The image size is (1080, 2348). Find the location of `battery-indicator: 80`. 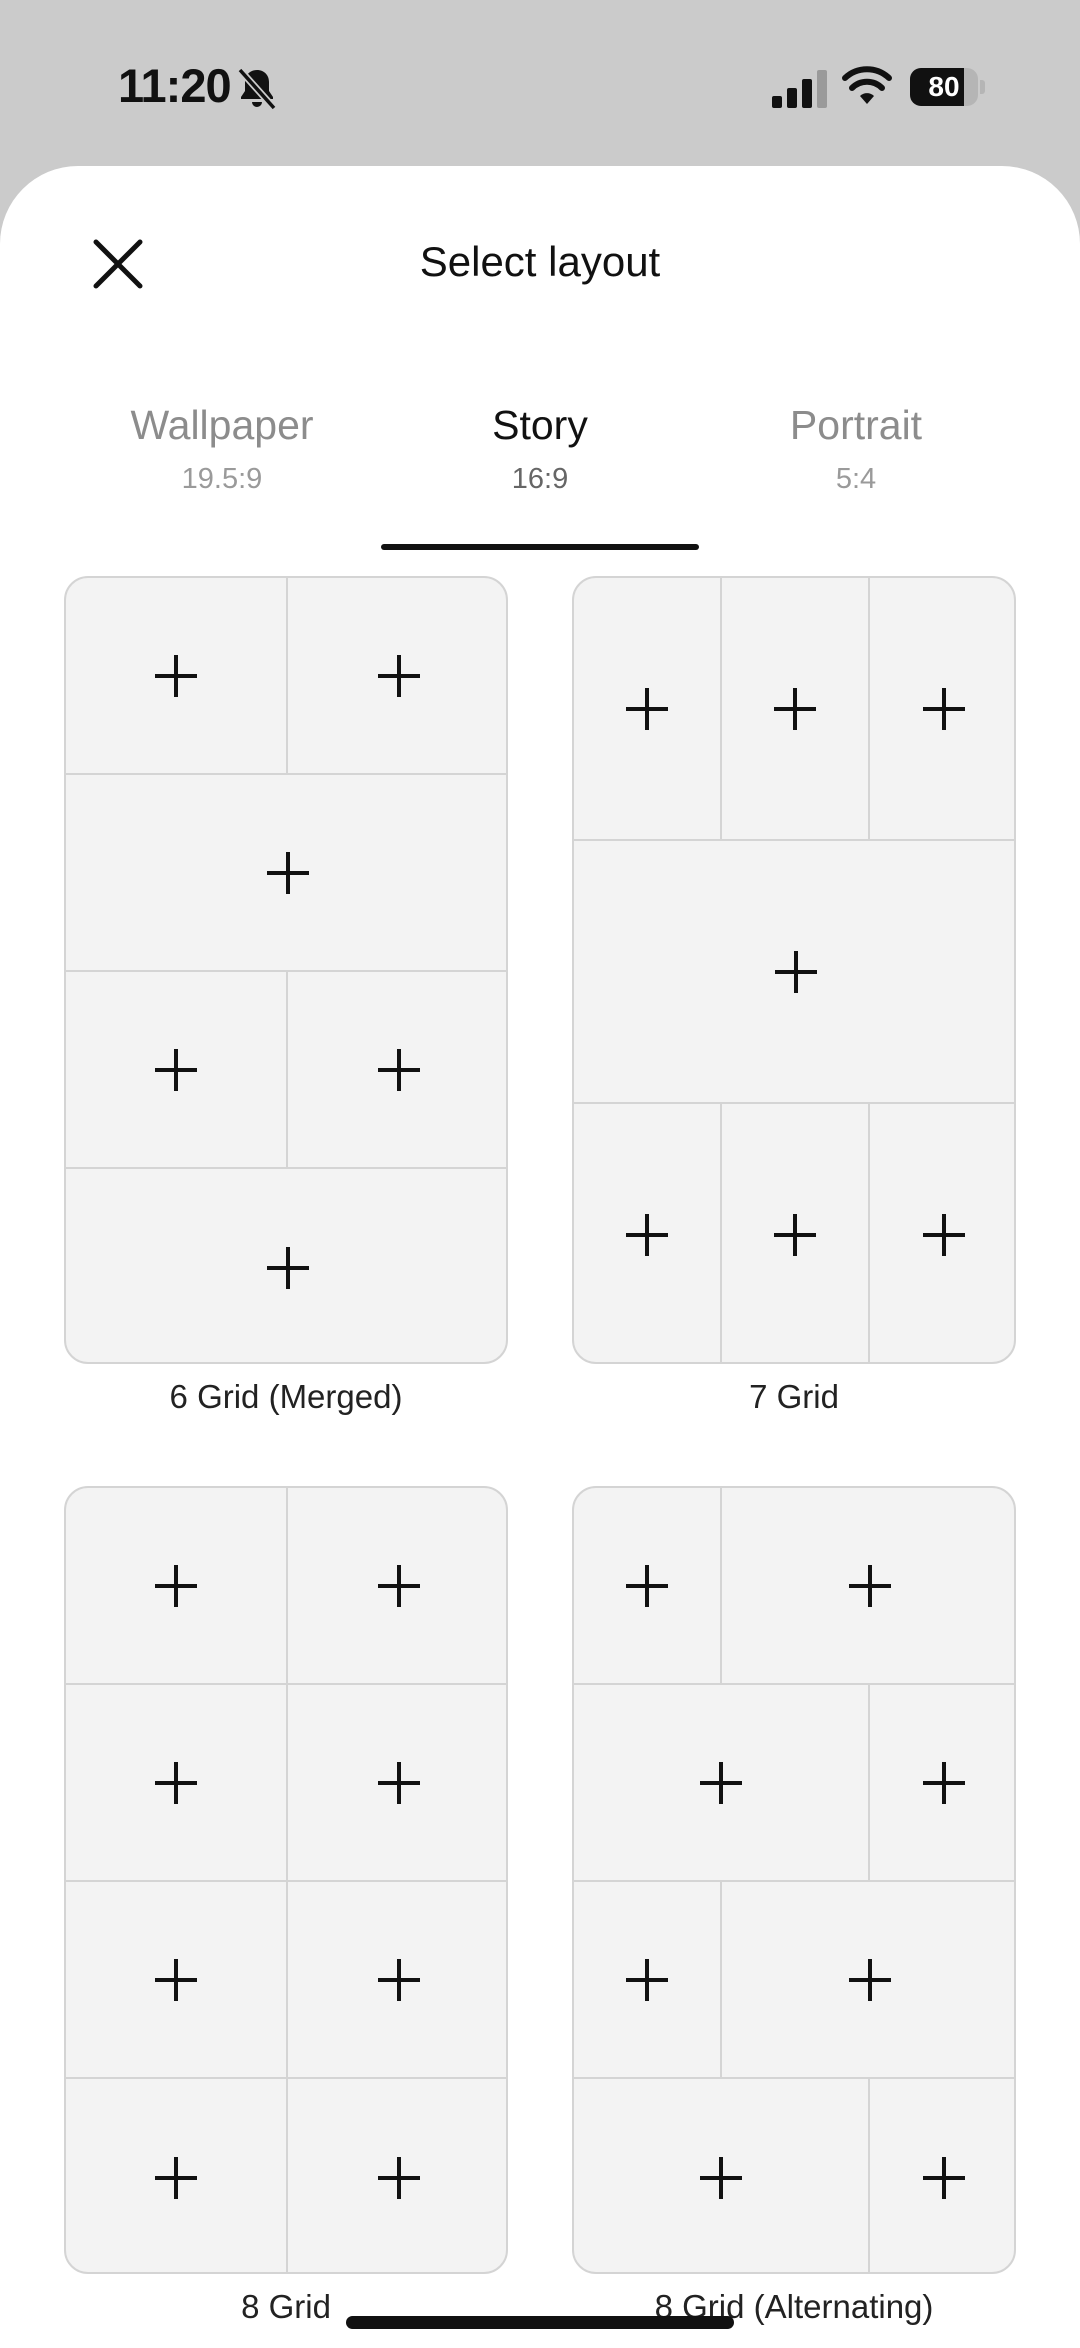

battery-indicator: 80 is located at coordinates (948, 88).